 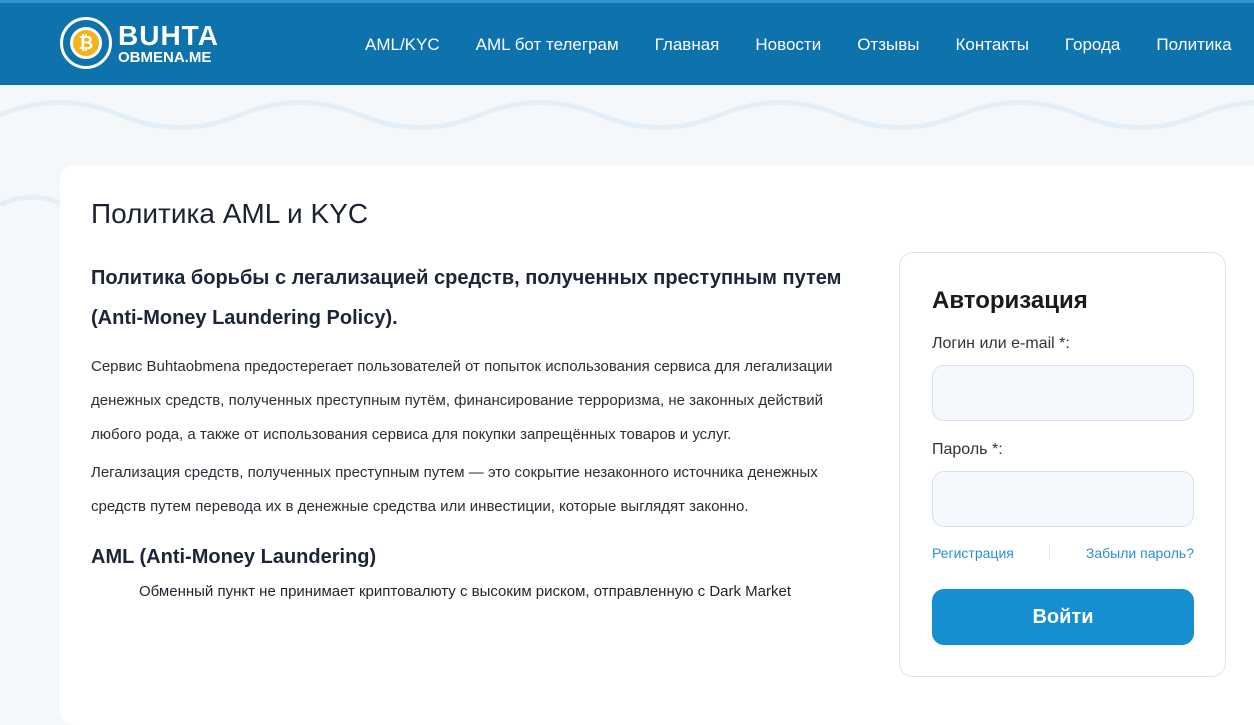 I want to click on logo: ₿ BUHTA OBMENA.ME, so click(x=139, y=43).